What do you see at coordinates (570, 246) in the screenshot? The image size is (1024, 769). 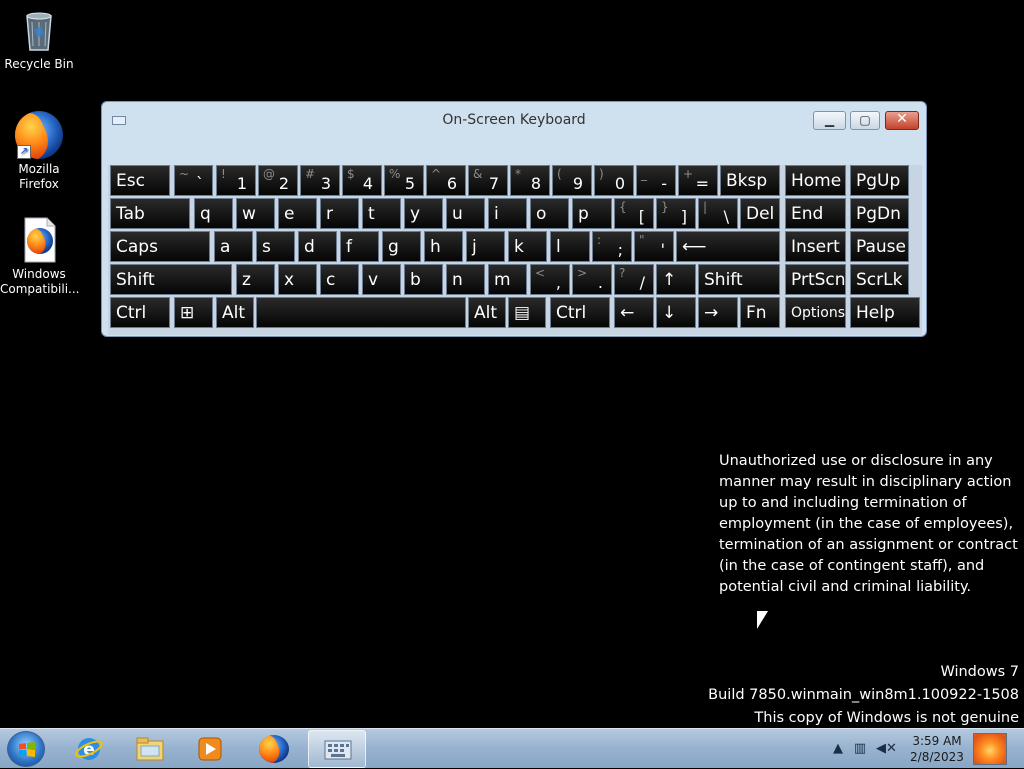 I see `key-l: l` at bounding box center [570, 246].